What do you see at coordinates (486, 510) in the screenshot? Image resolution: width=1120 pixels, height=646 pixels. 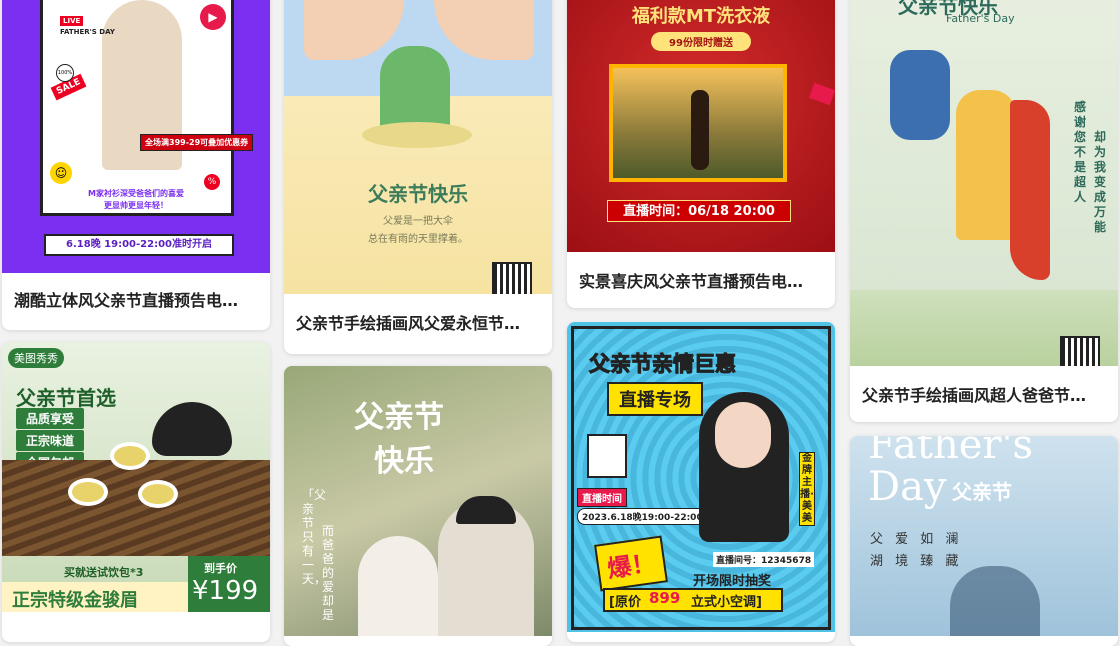 I see `cap-image` at bounding box center [486, 510].